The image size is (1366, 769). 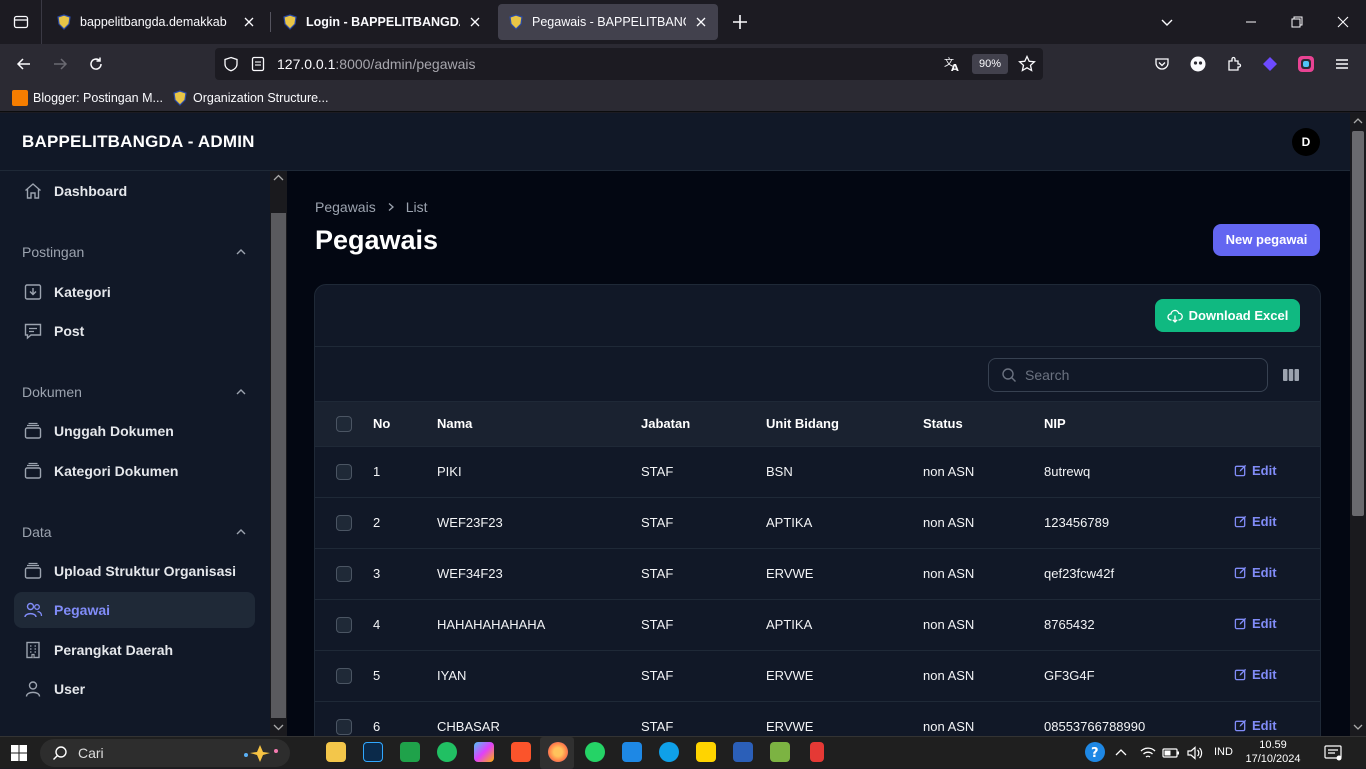 I want to click on select-all-checkbox, so click(x=344, y=424).